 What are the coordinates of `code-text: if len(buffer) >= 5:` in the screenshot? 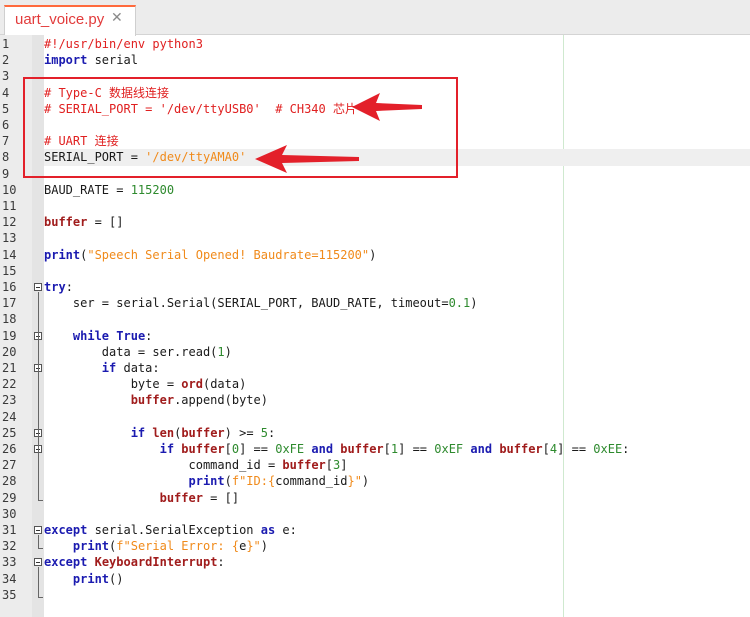 It's located at (397, 433).